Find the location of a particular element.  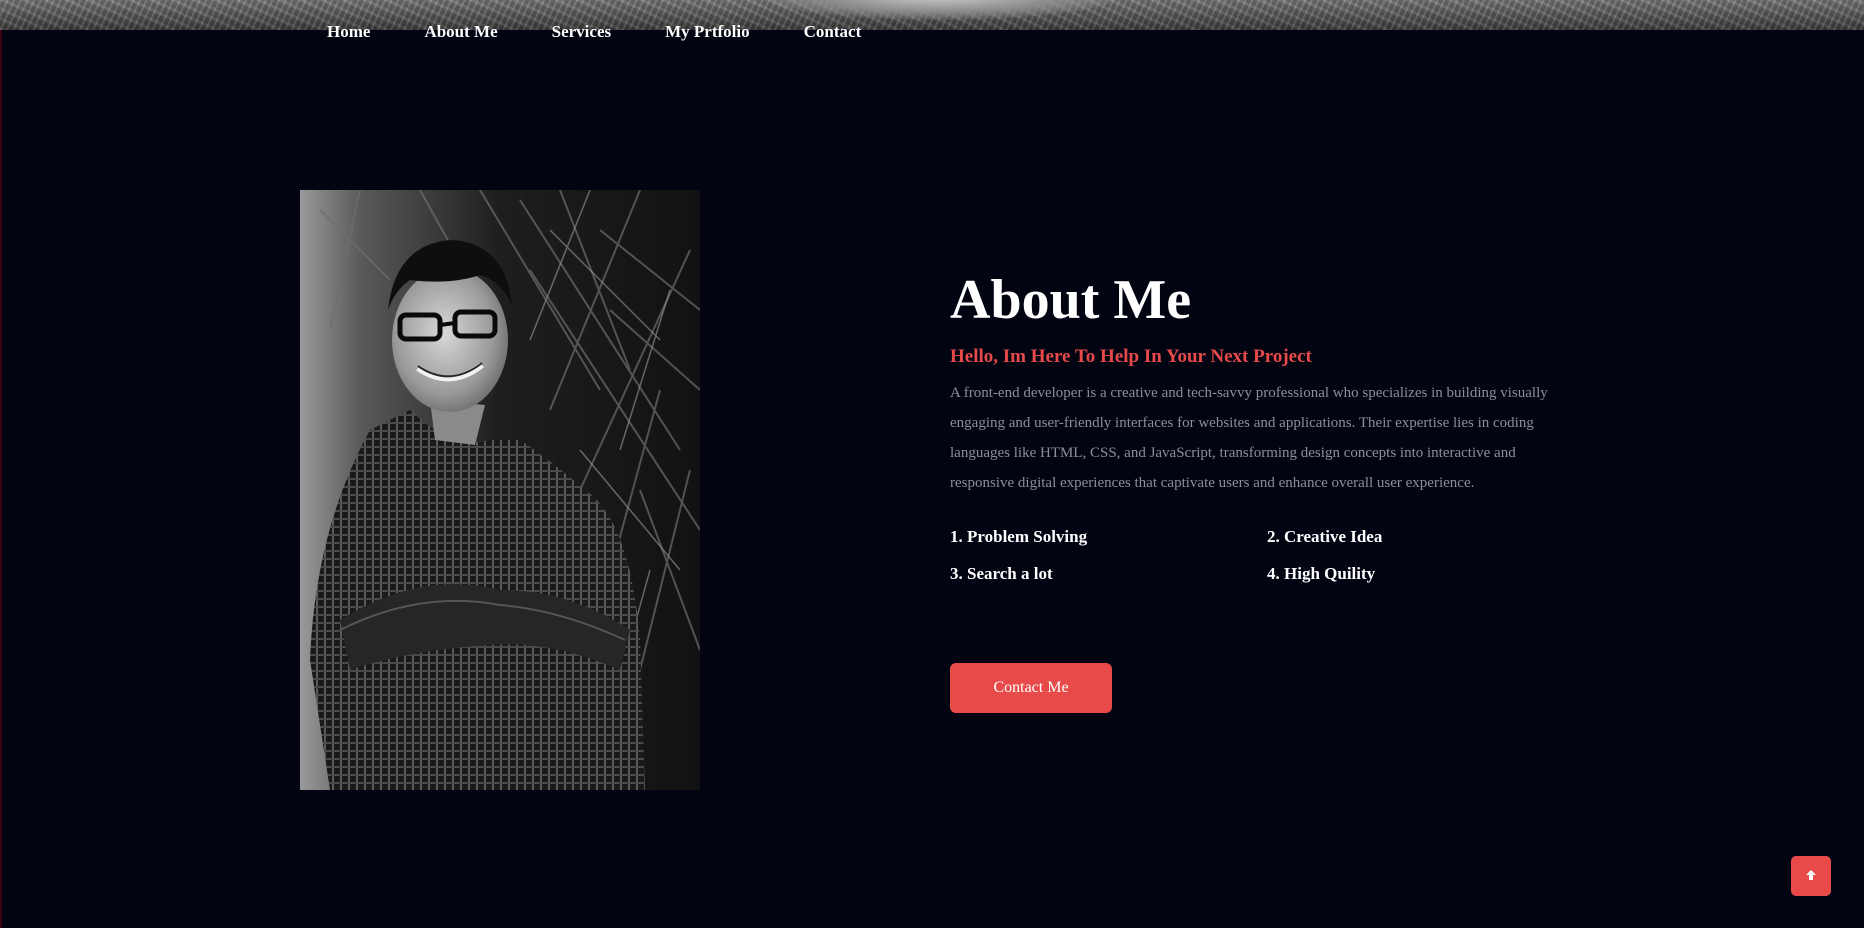

back-to-top-button is located at coordinates (1811, 876).